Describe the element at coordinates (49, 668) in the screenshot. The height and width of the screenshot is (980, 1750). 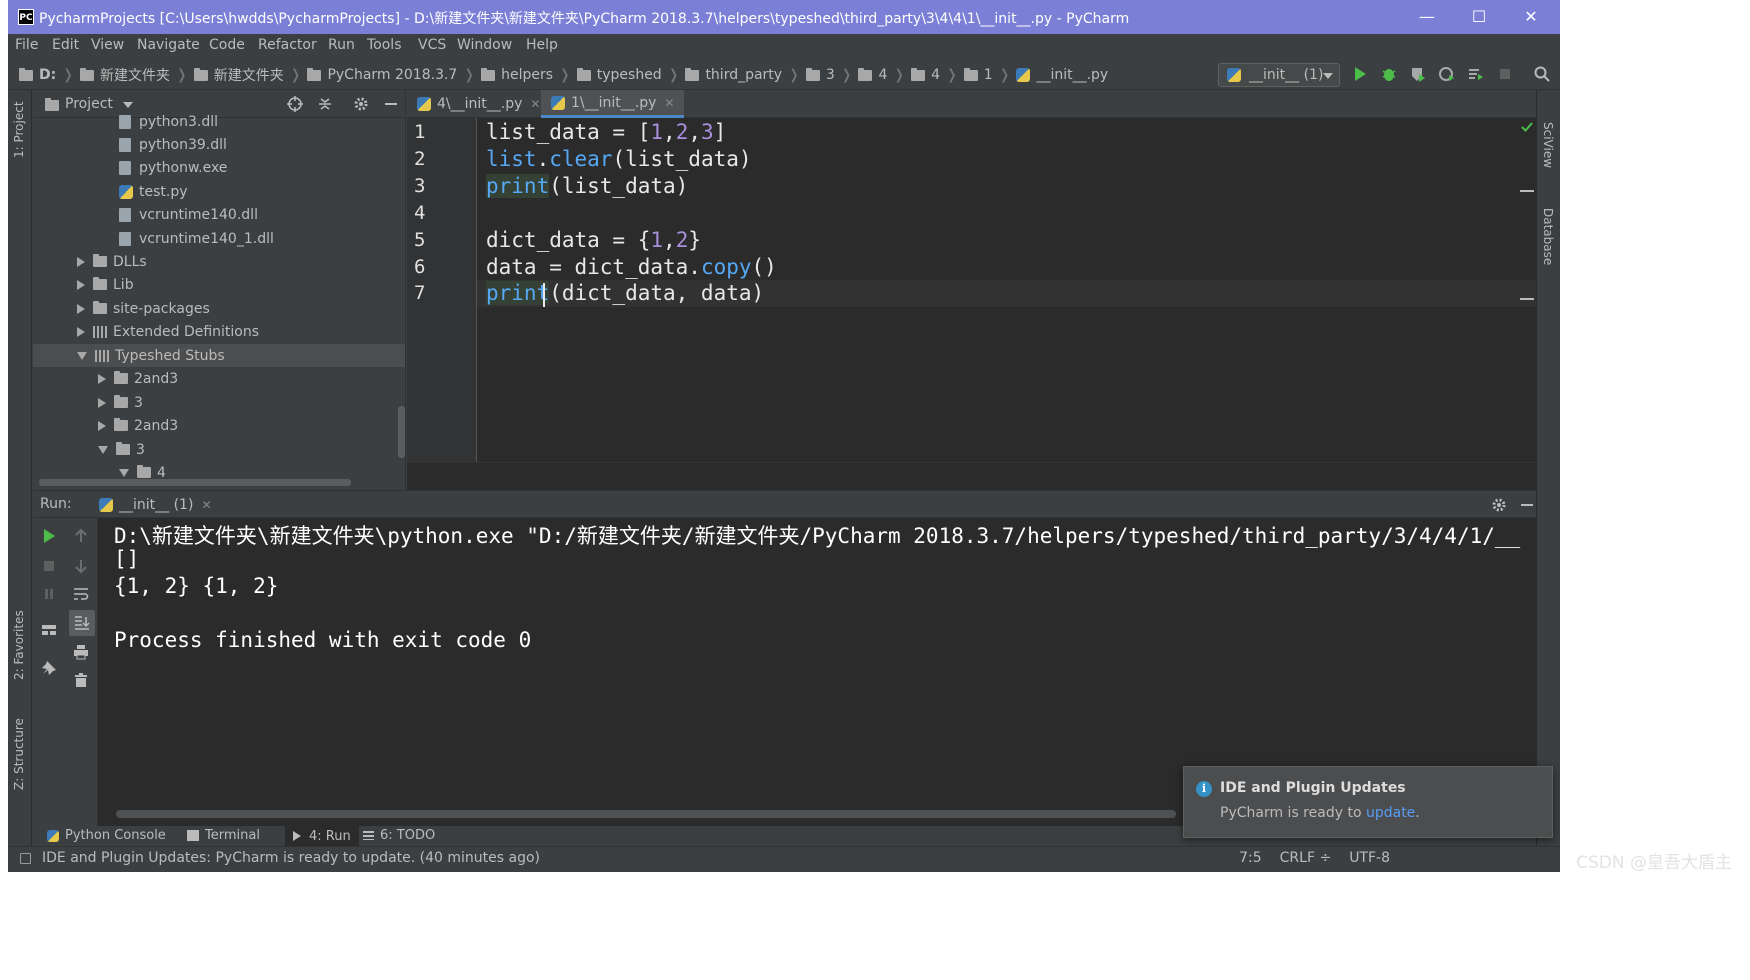
I see `pin-icon` at that location.